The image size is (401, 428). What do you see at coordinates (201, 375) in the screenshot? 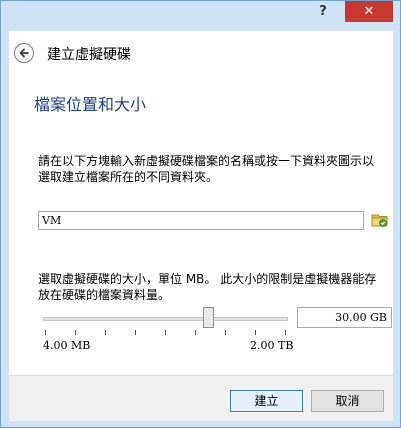
I see `footer-divider` at bounding box center [201, 375].